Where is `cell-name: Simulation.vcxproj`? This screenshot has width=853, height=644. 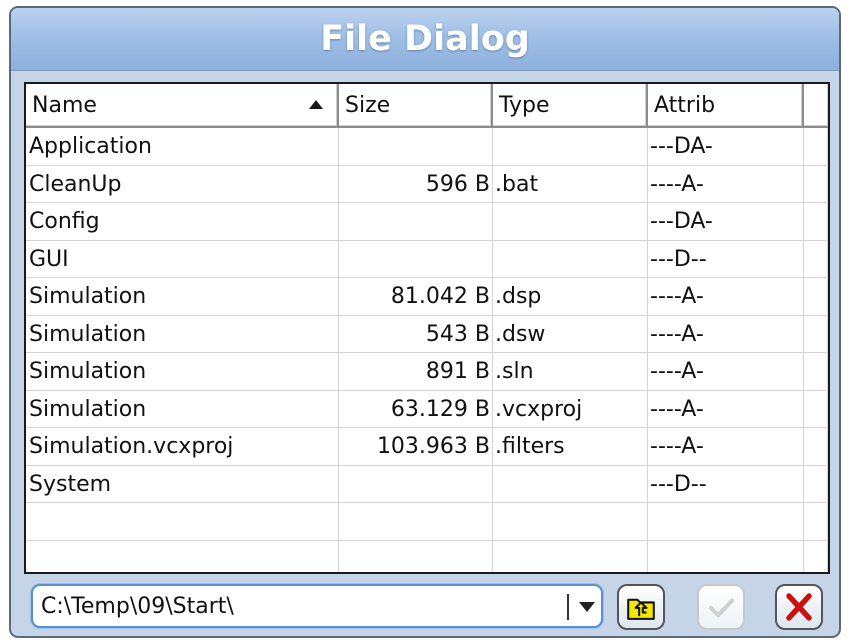
cell-name: Simulation.vcxproj is located at coordinates (182, 447).